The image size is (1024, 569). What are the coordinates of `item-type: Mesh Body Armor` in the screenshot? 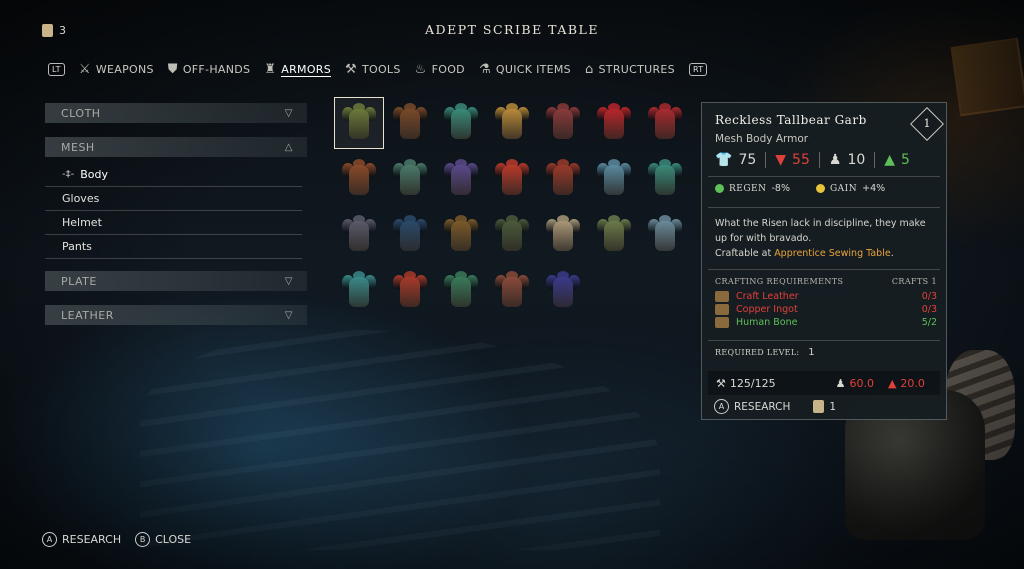 It's located at (762, 139).